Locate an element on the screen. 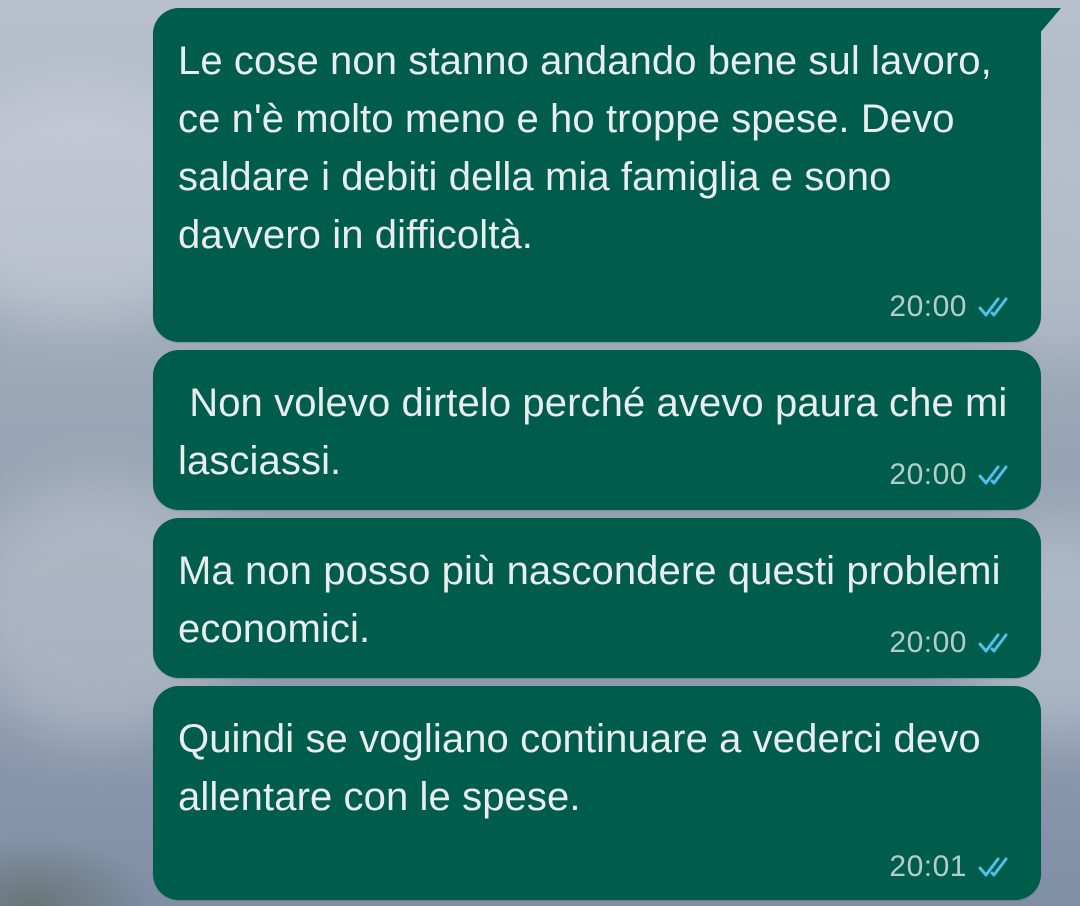 The height and width of the screenshot is (906, 1080). message-time: 20:01 is located at coordinates (928, 866).